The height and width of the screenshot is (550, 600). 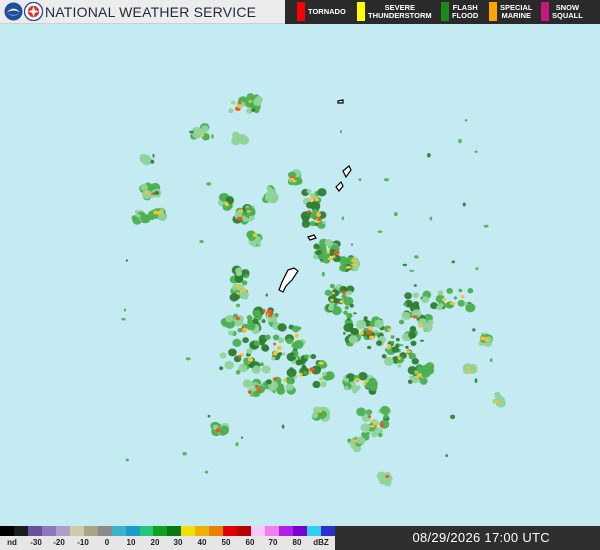 What do you see at coordinates (167, 543) in the screenshot?
I see `reflectivity-scale-labels: nd -30 -20 -10 0 10 20 30 40 50 60 70 80 dBZ` at bounding box center [167, 543].